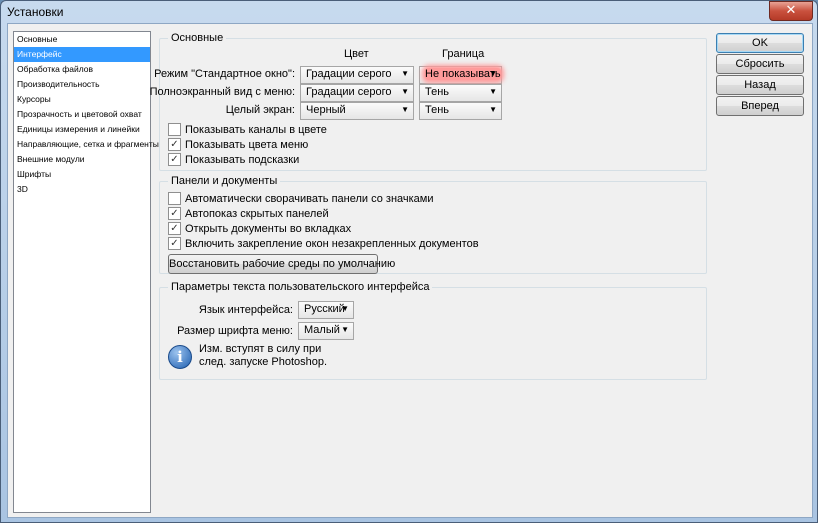 The width and height of the screenshot is (818, 523). I want to click on sidebar-item-file-handling: Обработка файлов, so click(82, 69).